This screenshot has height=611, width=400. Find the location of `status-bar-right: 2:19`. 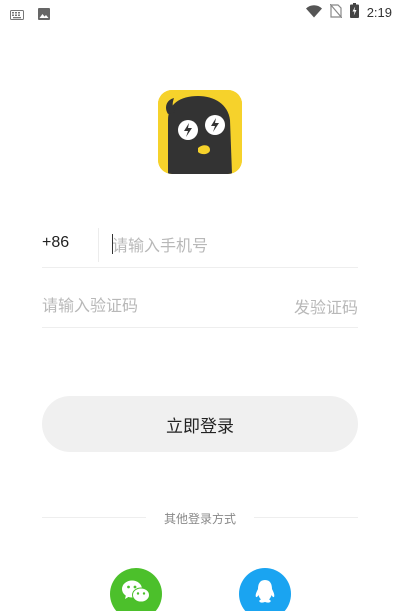

status-bar-right: 2:19 is located at coordinates (348, 12).